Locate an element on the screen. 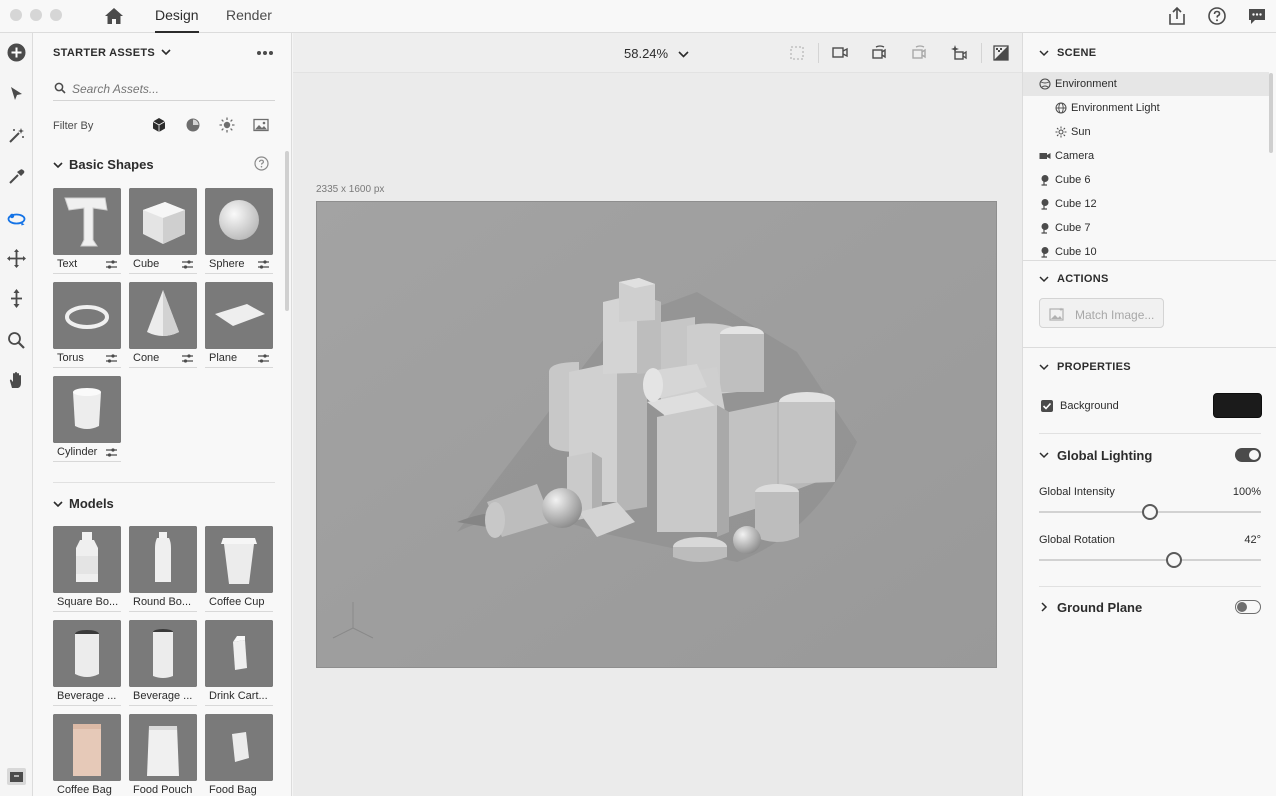 This screenshot has height=796, width=1276. dolly-icon is located at coordinates (16, 298).